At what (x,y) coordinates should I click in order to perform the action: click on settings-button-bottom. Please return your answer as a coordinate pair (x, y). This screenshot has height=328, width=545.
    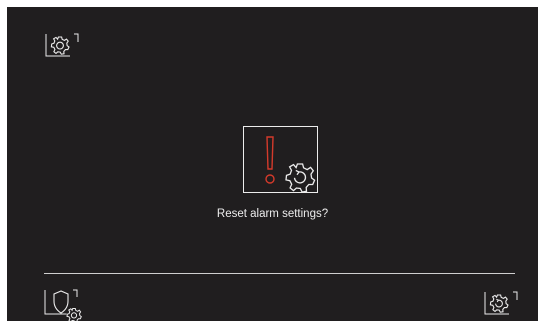
    Looking at the image, I should click on (501, 304).